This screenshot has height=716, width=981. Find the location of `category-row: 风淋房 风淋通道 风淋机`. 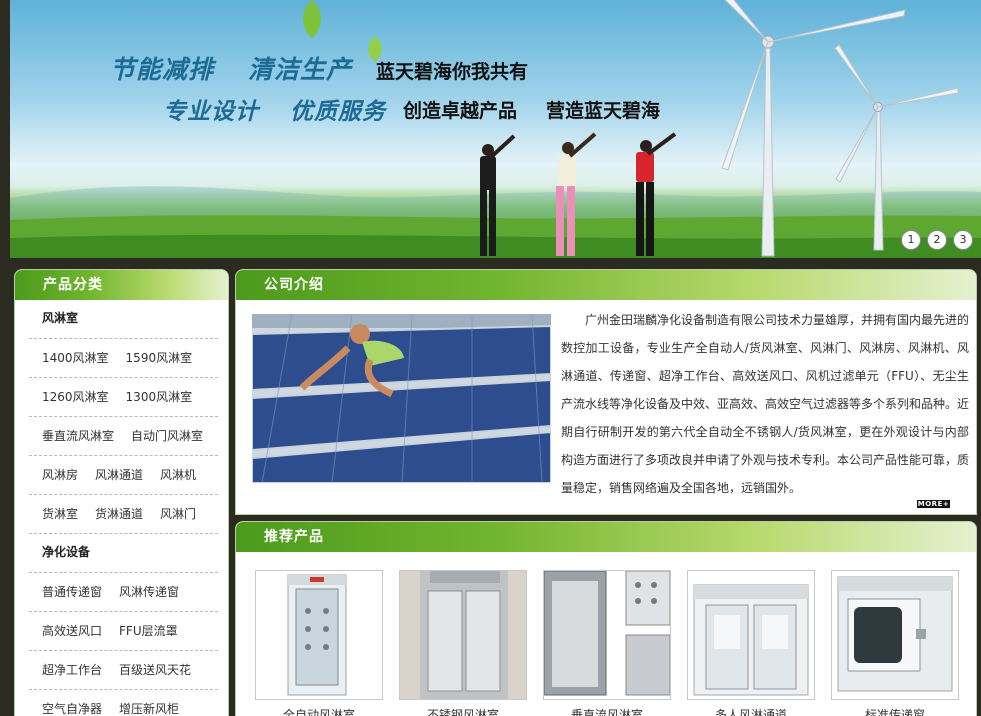

category-row: 风淋房 风淋通道 风淋机 is located at coordinates (123, 474).